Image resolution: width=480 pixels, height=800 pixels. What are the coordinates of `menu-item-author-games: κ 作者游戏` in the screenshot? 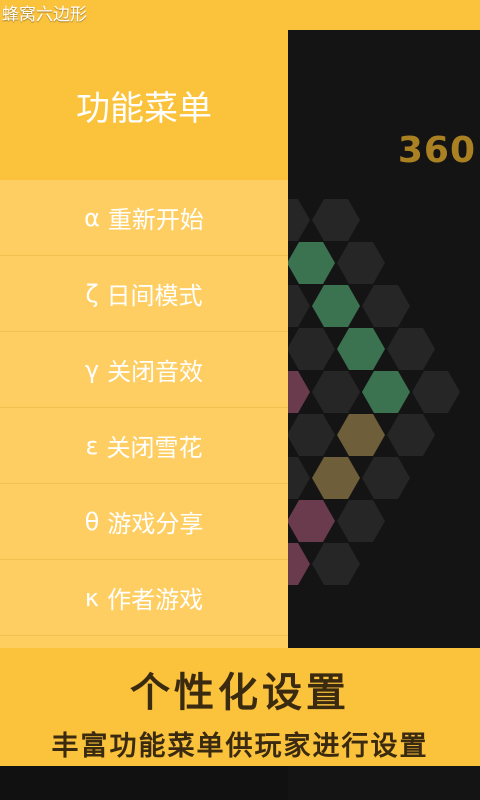 It's located at (144, 598).